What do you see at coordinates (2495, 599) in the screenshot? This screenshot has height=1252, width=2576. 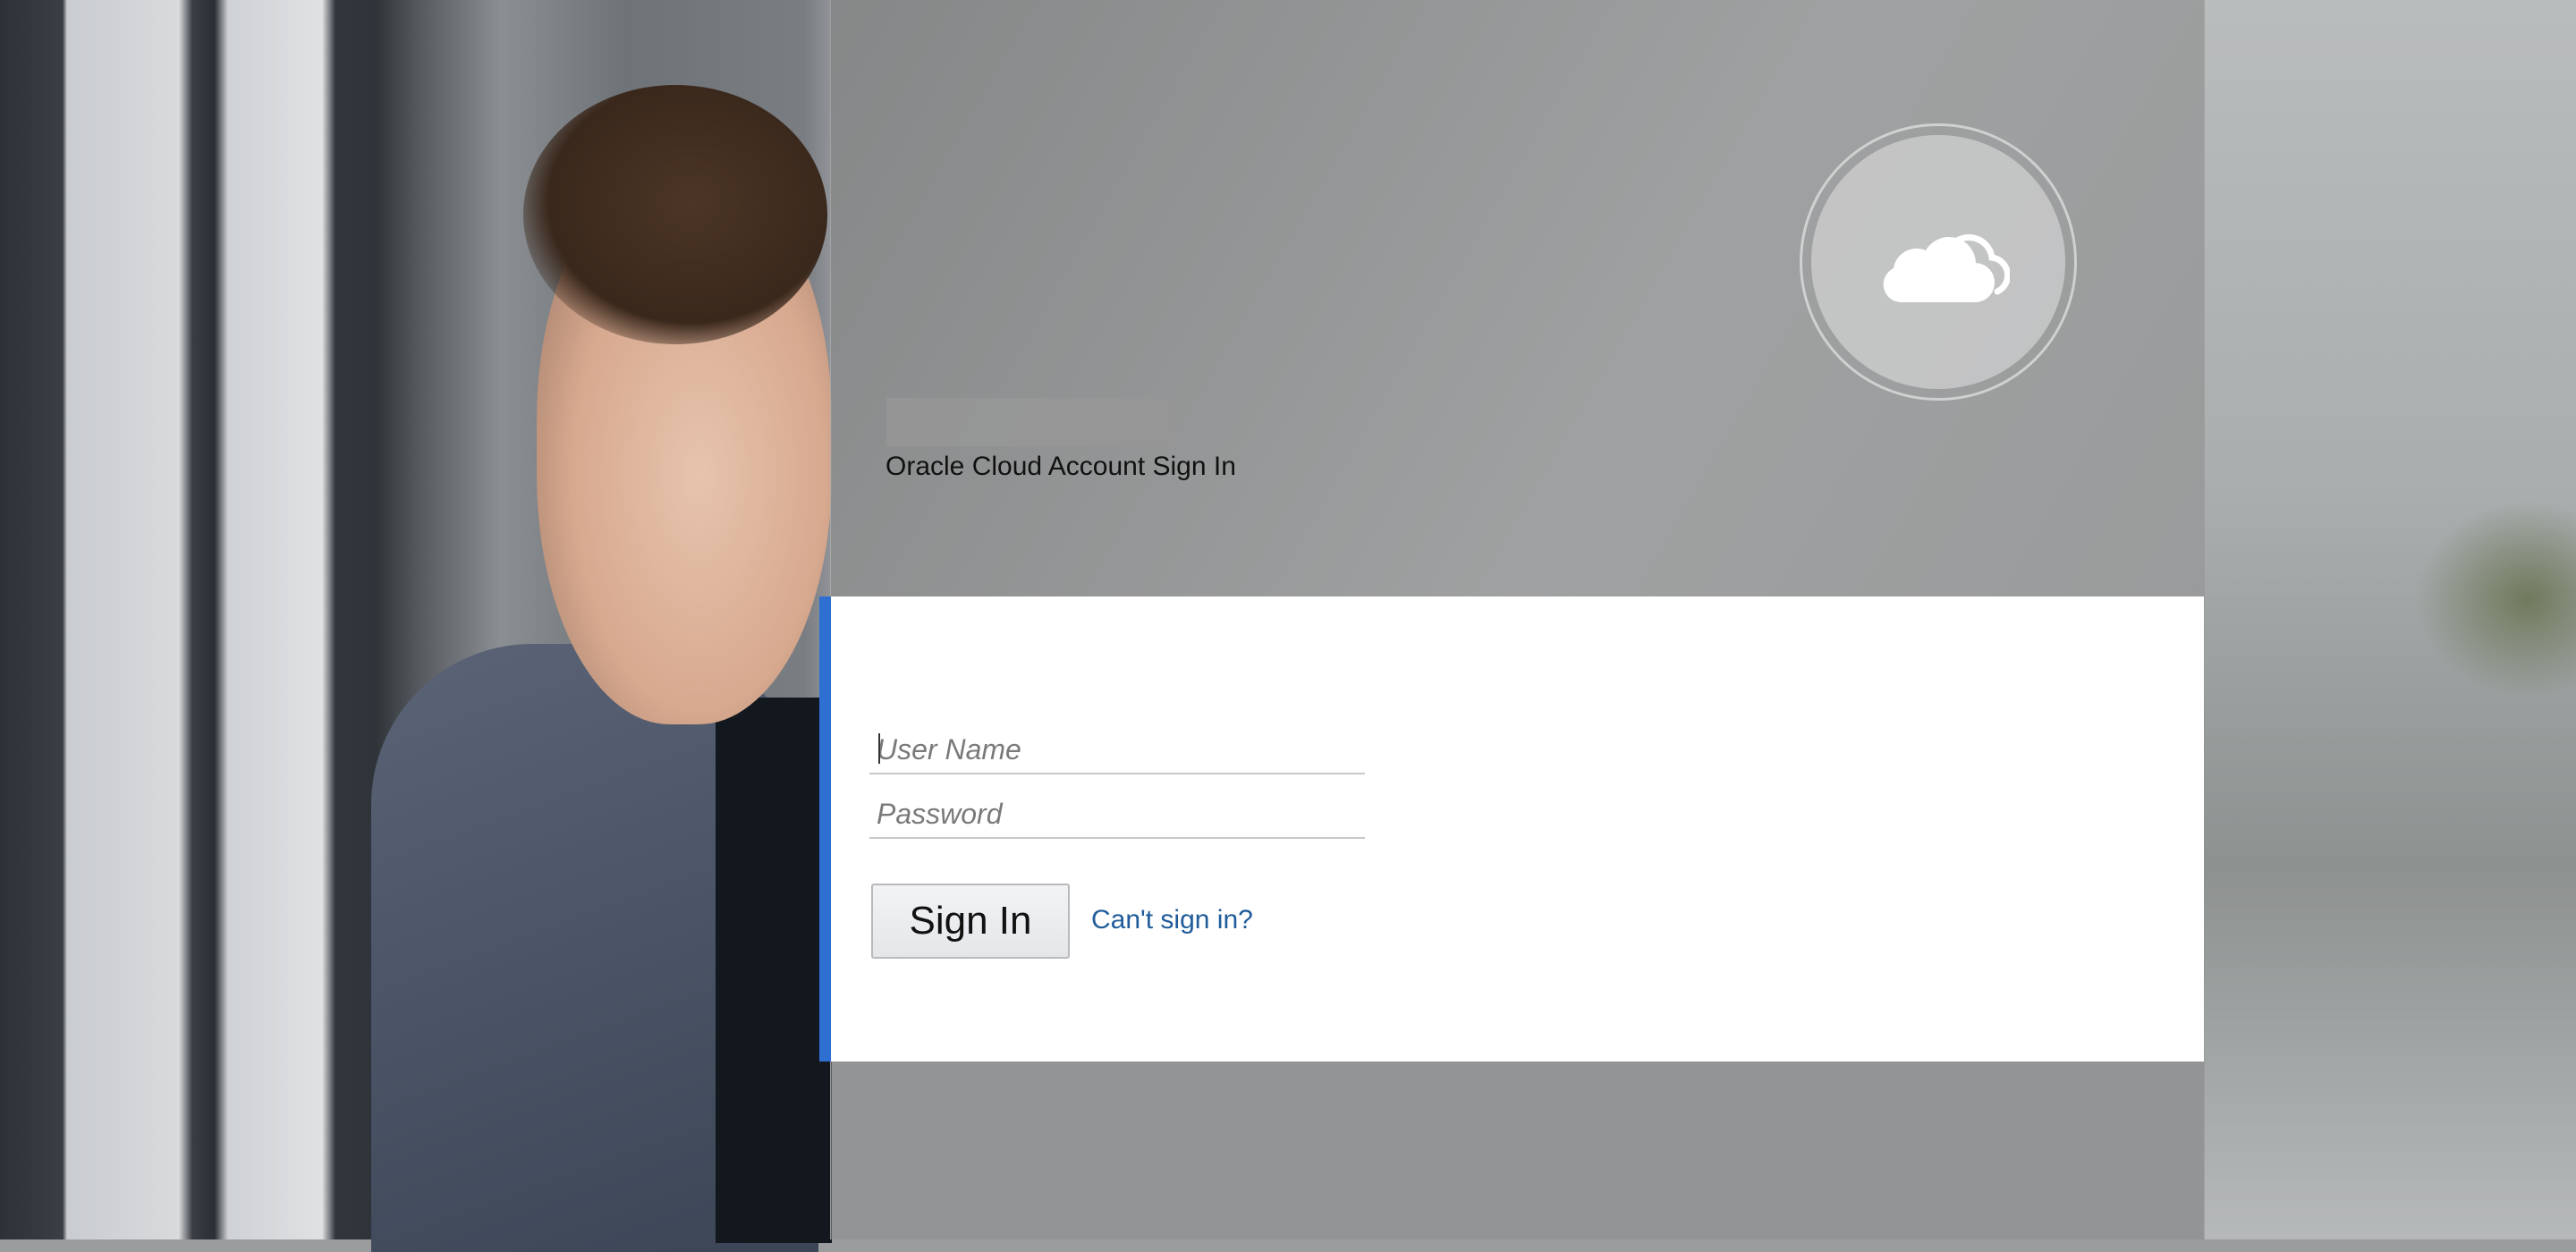 I see `background-foliage` at bounding box center [2495, 599].